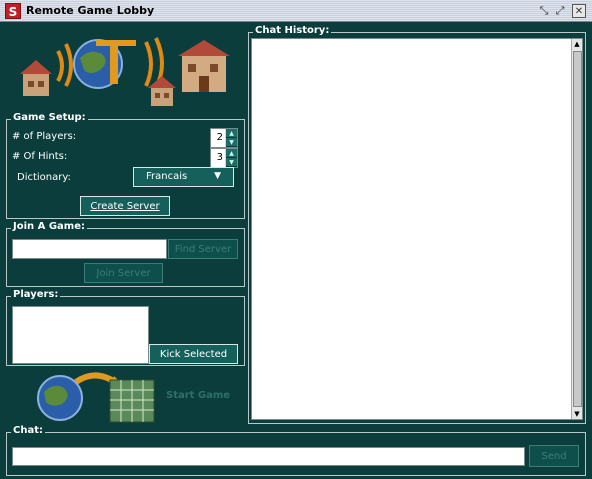  Describe the element at coordinates (217, 176) in the screenshot. I see `chevron-down-icon: ▼` at that location.